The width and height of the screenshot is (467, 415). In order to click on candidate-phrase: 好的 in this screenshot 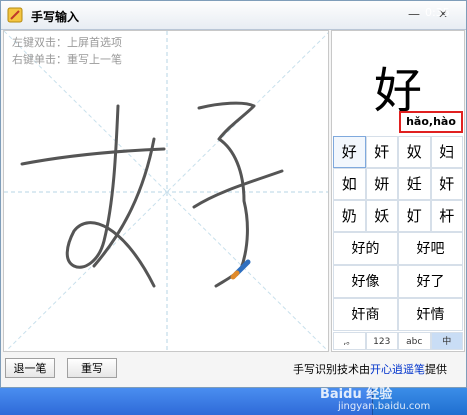, I will do `click(365, 248)`.